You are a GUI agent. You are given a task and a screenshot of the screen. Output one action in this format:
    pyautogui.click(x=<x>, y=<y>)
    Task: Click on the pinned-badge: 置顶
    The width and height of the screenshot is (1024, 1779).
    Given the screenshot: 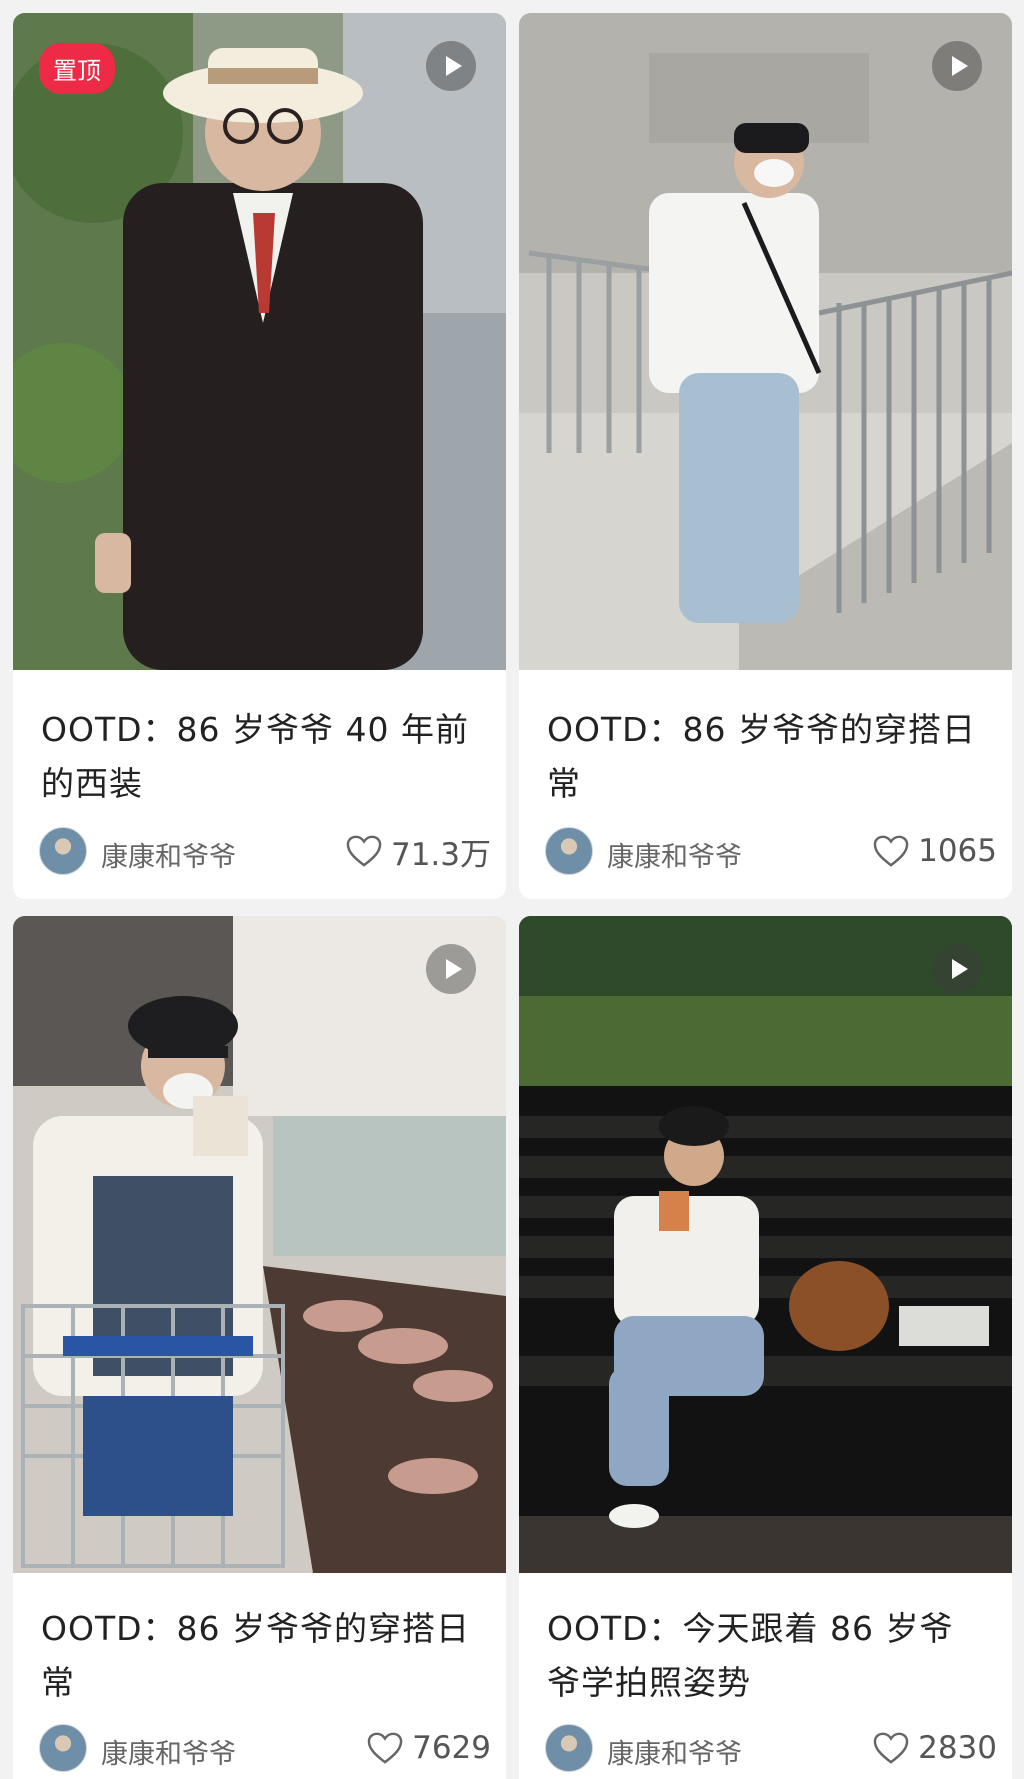 What is the action you would take?
    pyautogui.click(x=77, y=68)
    